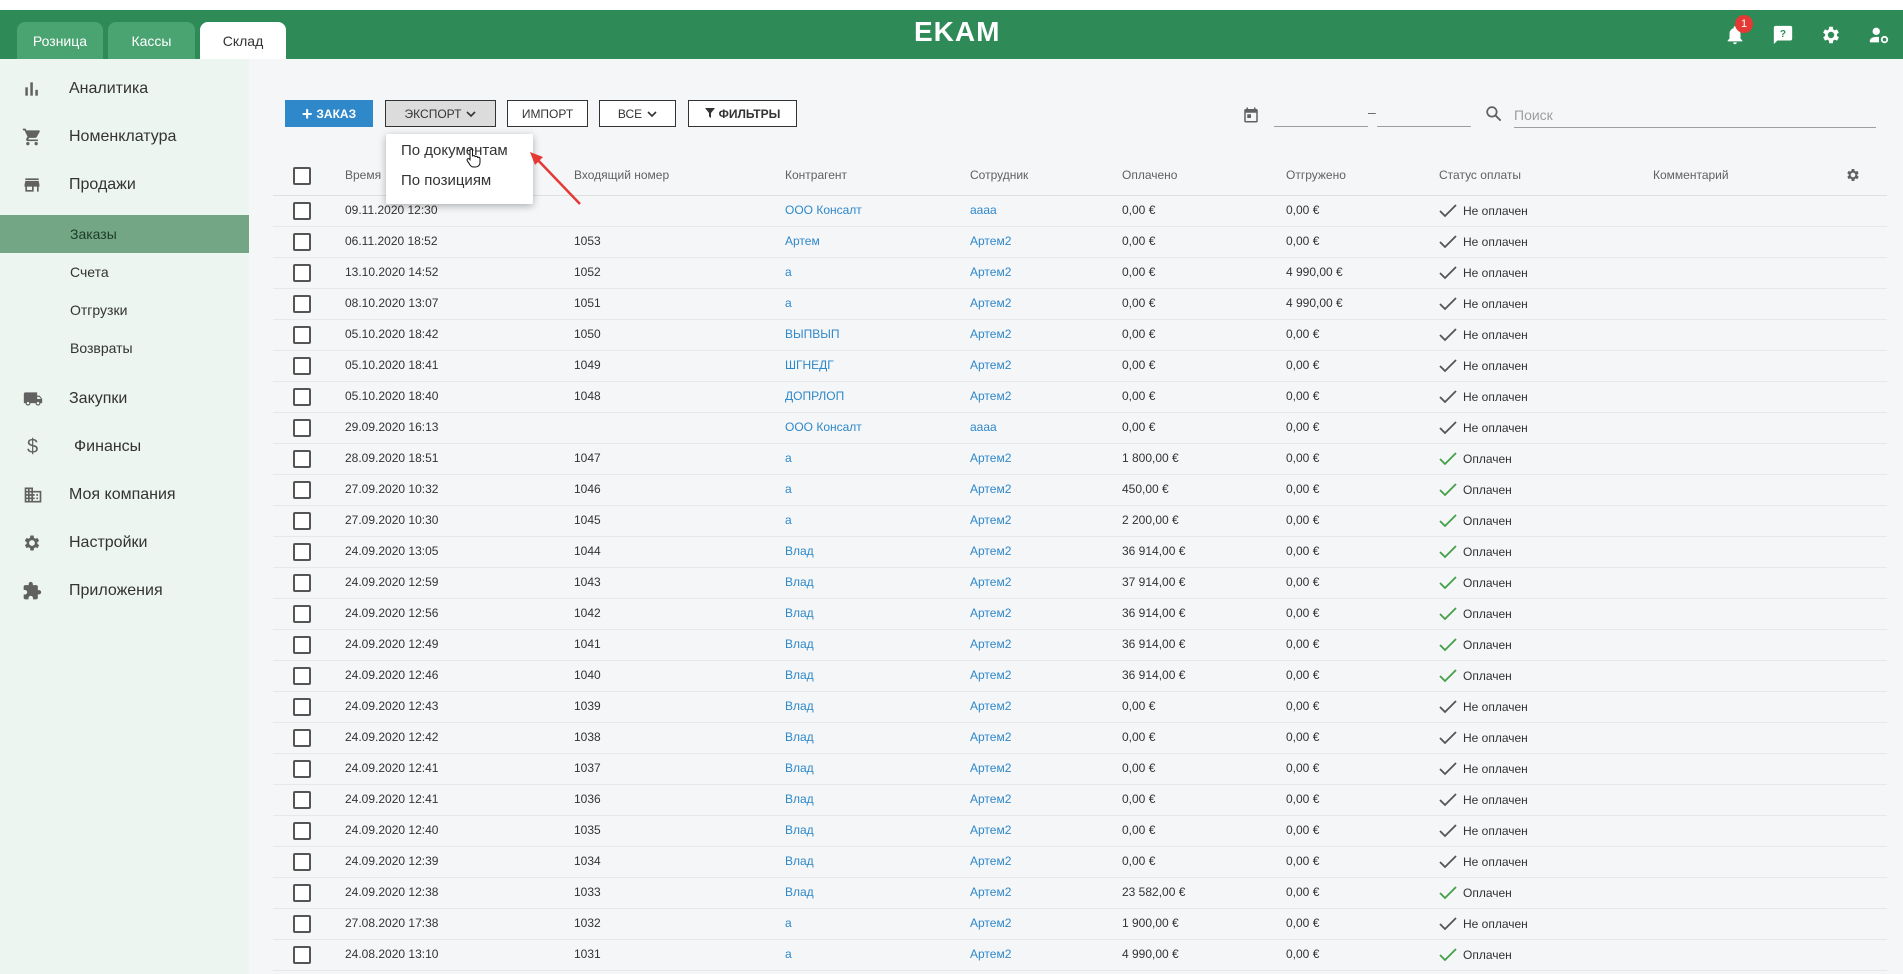 The height and width of the screenshot is (974, 1903). Describe the element at coordinates (124, 495) in the screenshot. I see `sidebar-item-my-company: Моя компания` at that location.